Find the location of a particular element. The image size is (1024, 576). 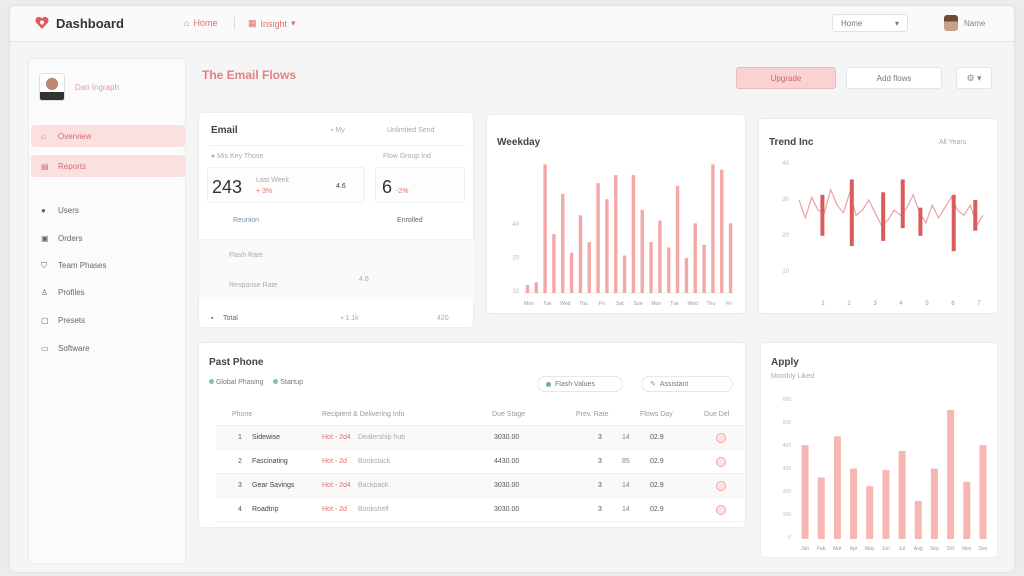

sparkle-icon: ✎ is located at coordinates (653, 384).